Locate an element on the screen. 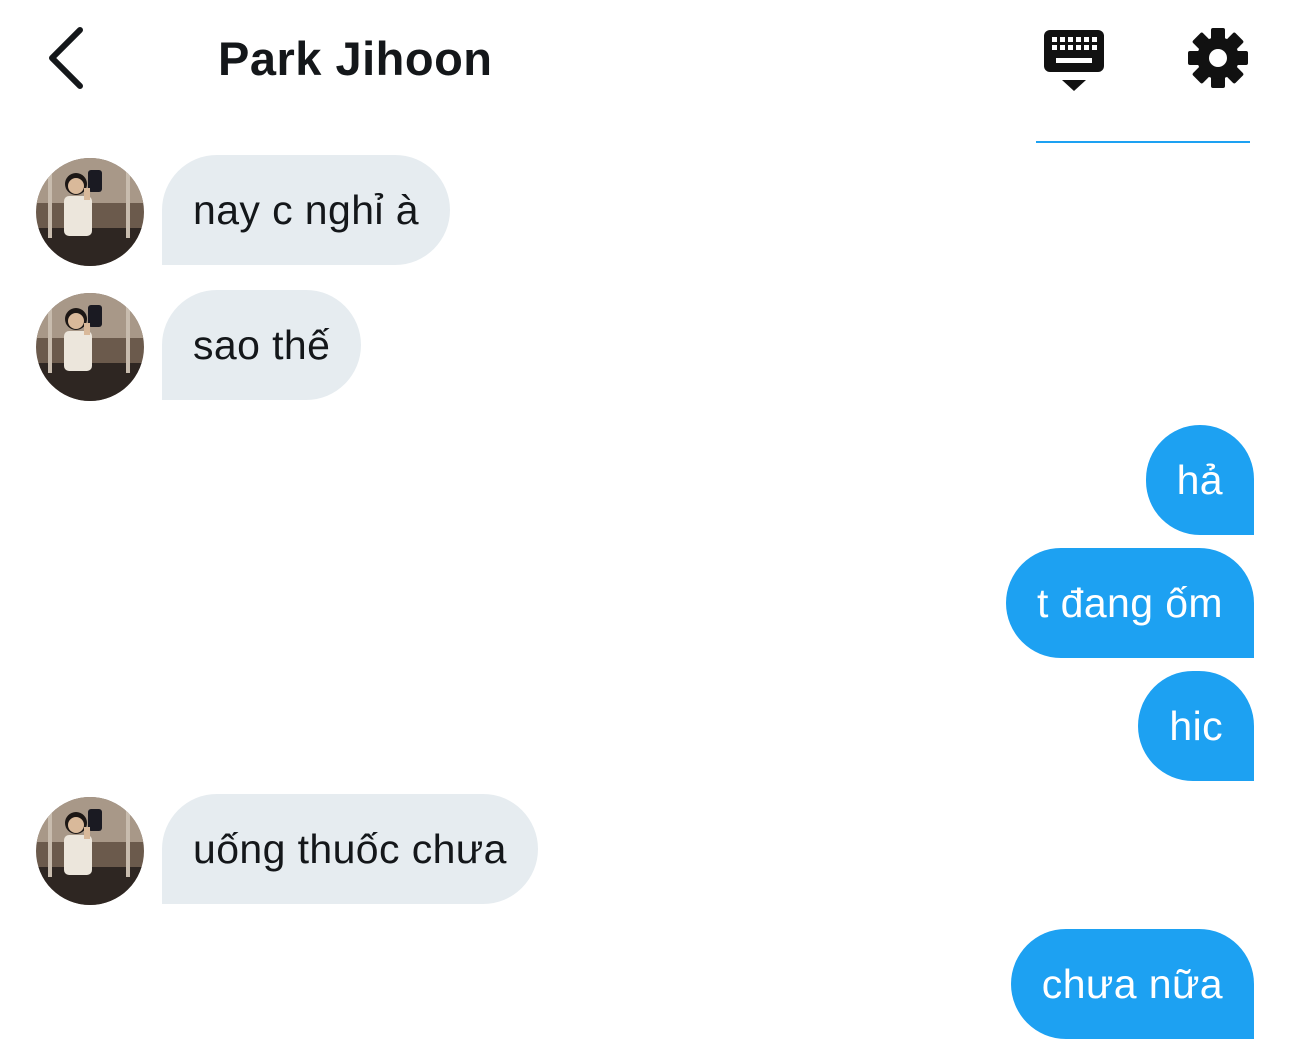  chevron-left-icon is located at coordinates (66, 58).